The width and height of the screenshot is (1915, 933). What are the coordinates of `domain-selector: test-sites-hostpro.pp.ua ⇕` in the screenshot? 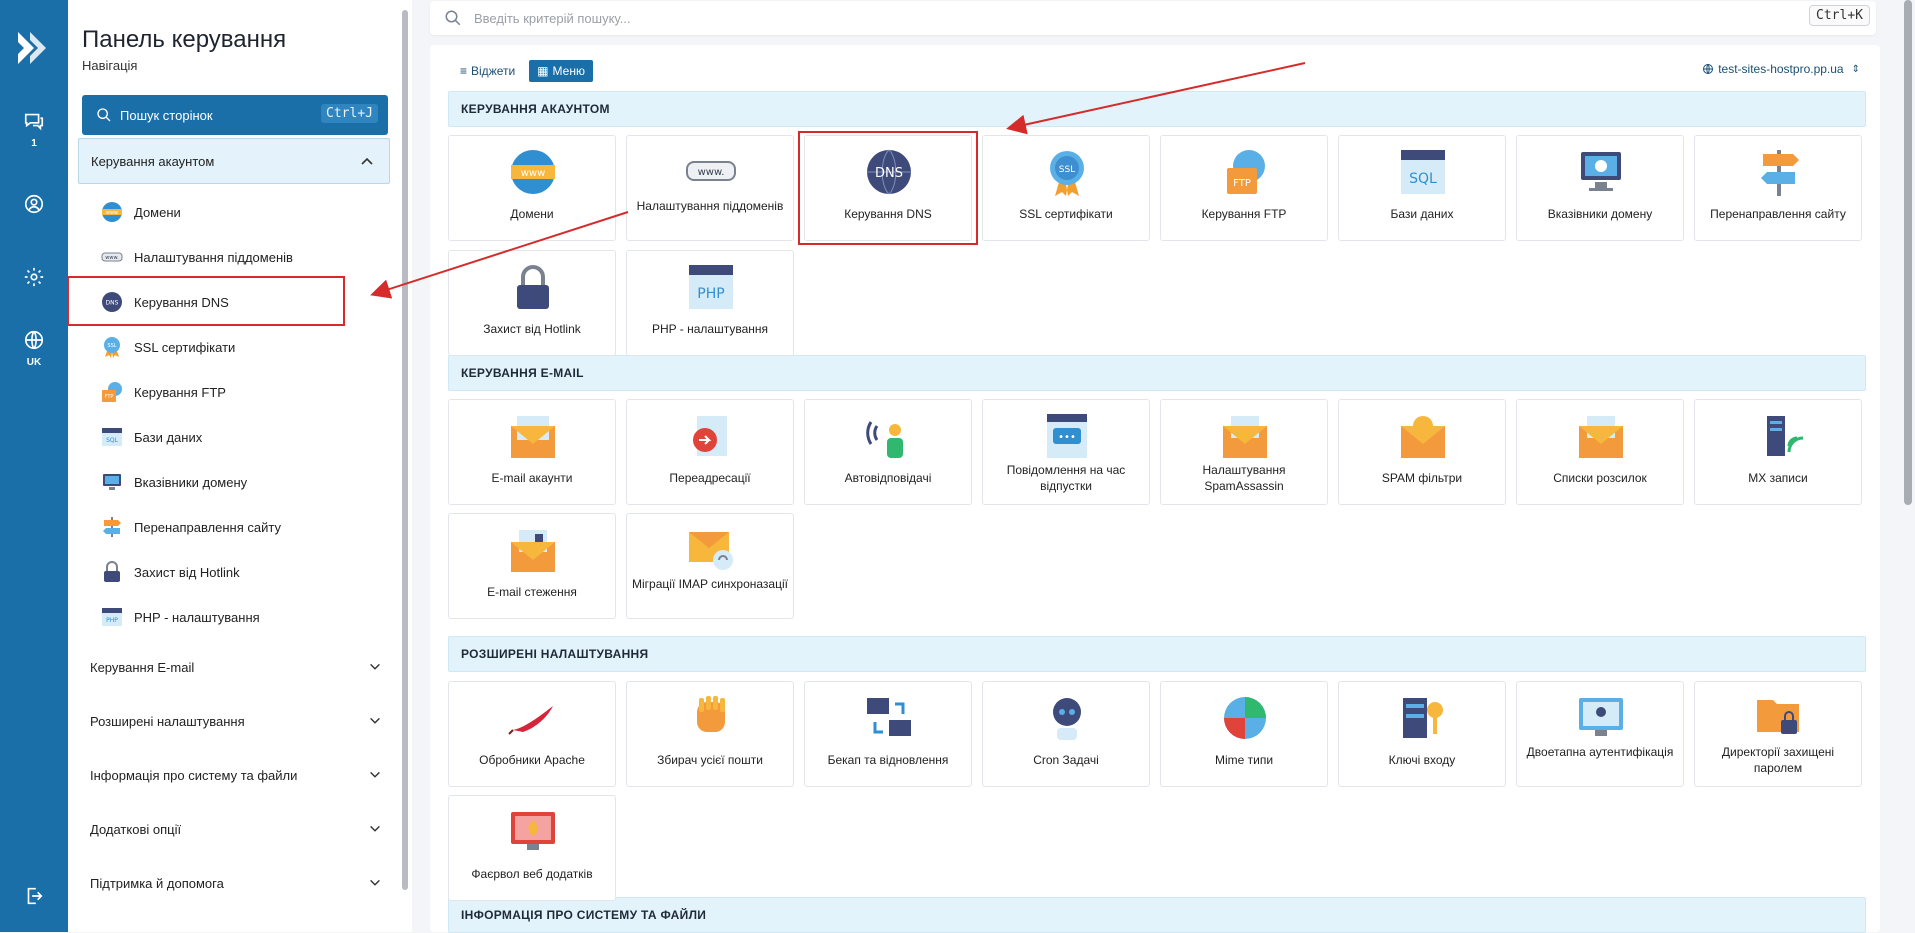 It's located at (1781, 69).